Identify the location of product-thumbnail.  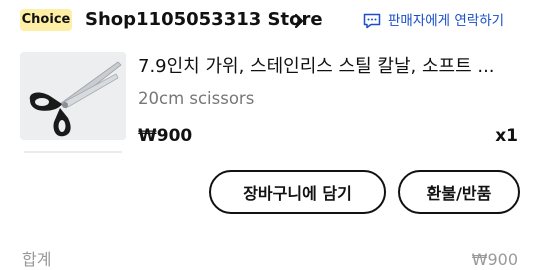
(73, 96).